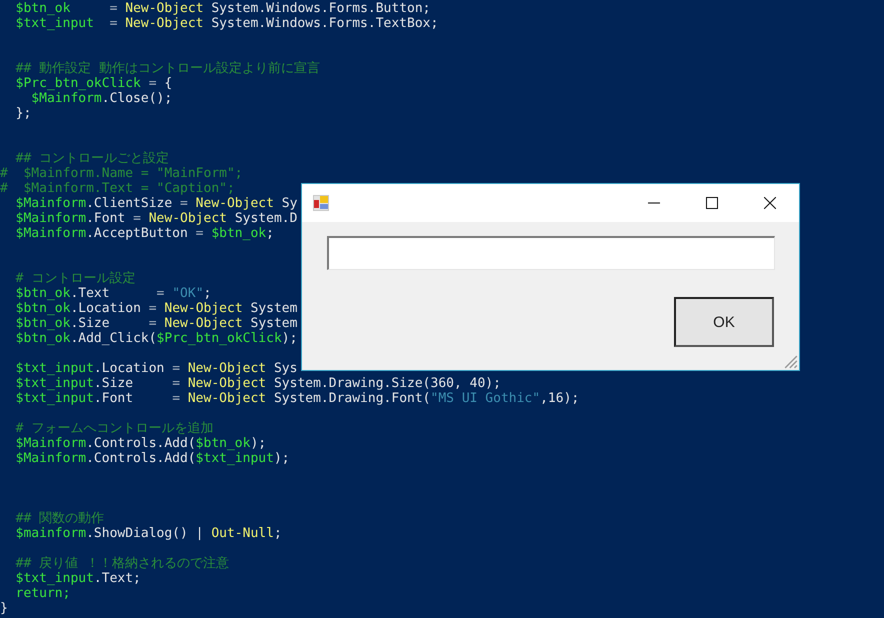  What do you see at coordinates (114, 428) in the screenshot?
I see `code-line: # フォームへコントロールを追加` at bounding box center [114, 428].